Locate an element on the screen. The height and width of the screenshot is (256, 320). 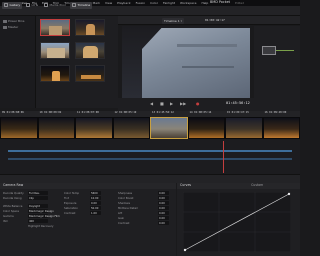
menu-item-workspace: Workspace is located at coordinates (188, 3).